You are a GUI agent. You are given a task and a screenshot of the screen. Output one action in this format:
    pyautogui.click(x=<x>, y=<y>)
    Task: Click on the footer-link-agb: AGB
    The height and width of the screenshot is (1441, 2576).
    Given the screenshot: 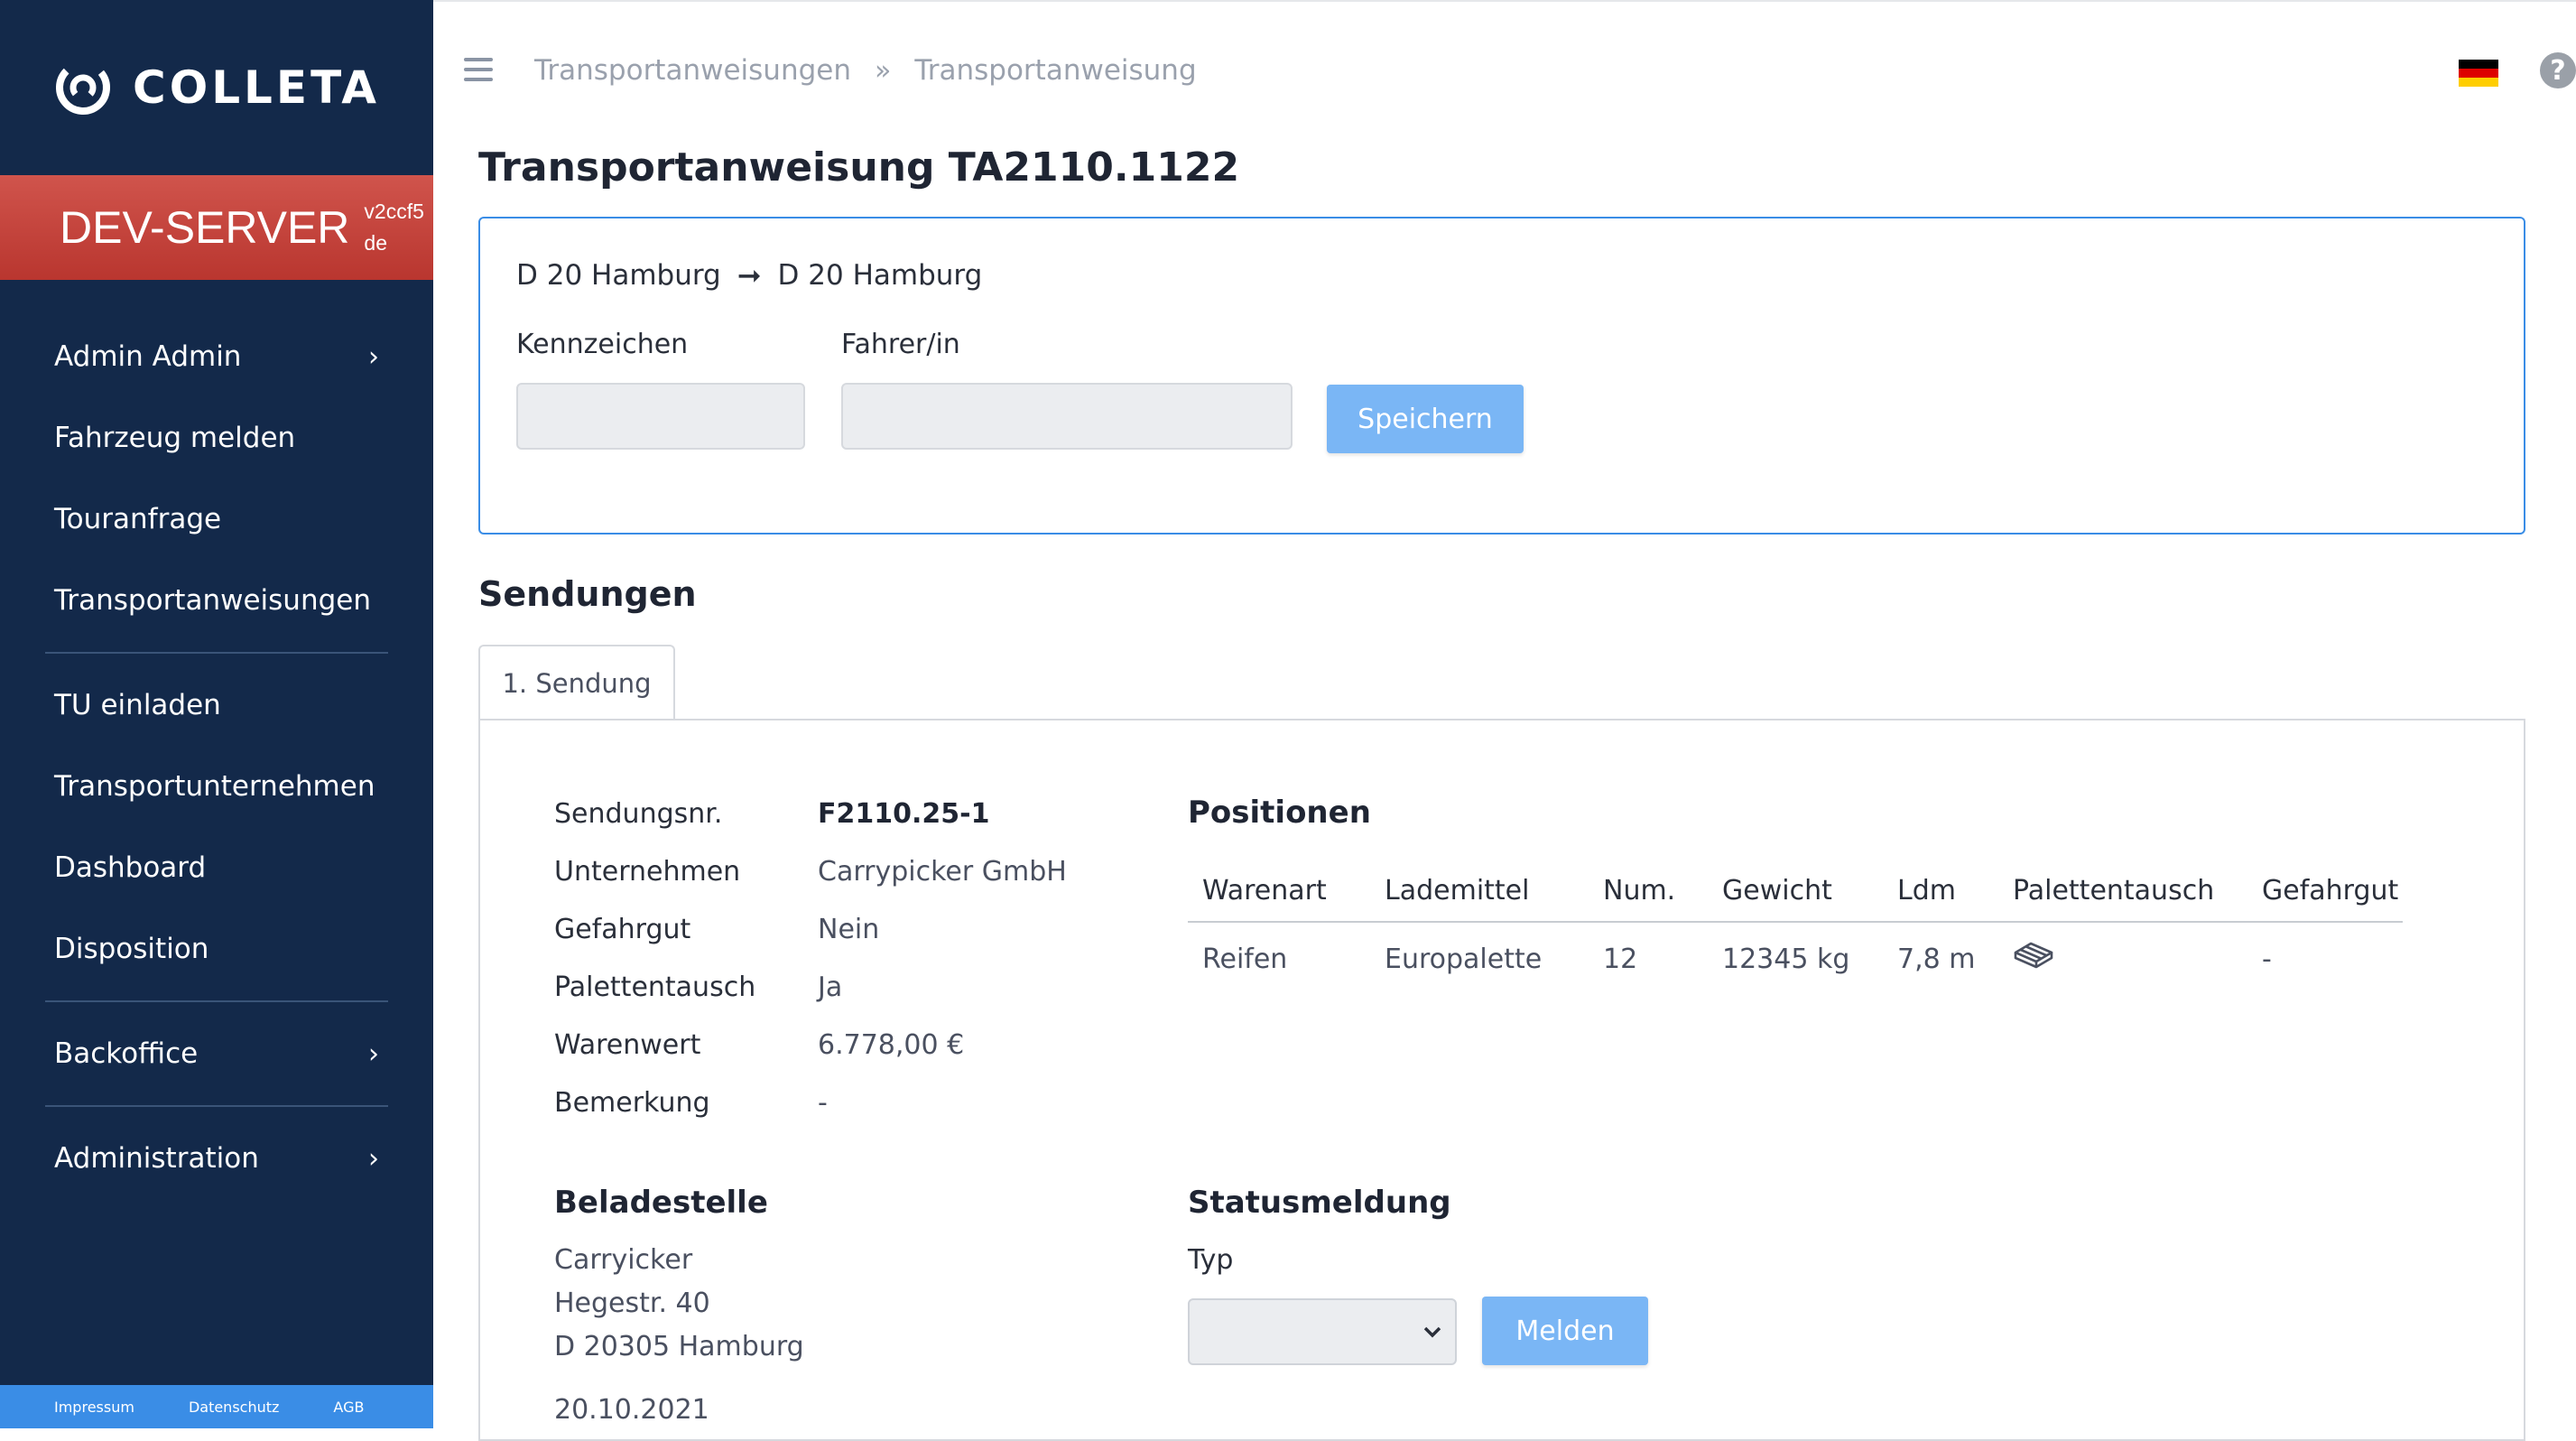 What is the action you would take?
    pyautogui.click(x=348, y=1407)
    